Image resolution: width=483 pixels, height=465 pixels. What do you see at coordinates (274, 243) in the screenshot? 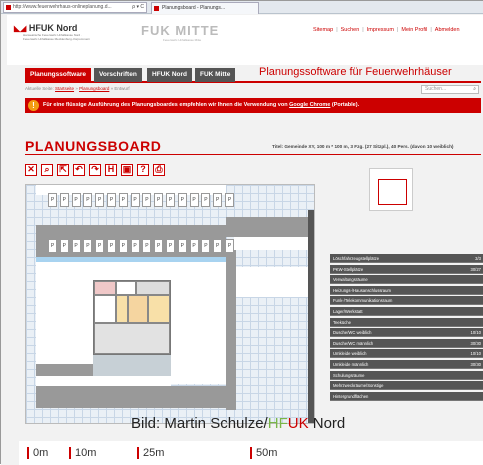
I see `white-strip` at bounding box center [274, 243].